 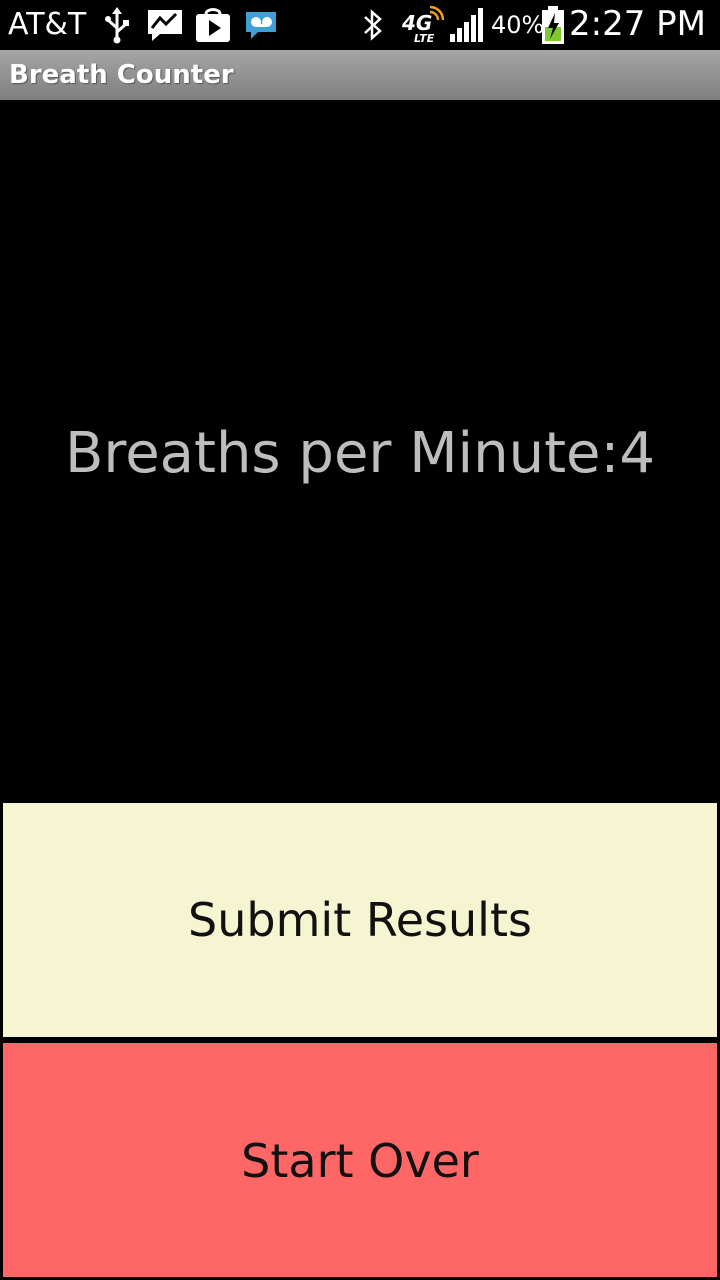 What do you see at coordinates (360, 453) in the screenshot?
I see `breaths-per-minute-label: Breaths per Minute:4` at bounding box center [360, 453].